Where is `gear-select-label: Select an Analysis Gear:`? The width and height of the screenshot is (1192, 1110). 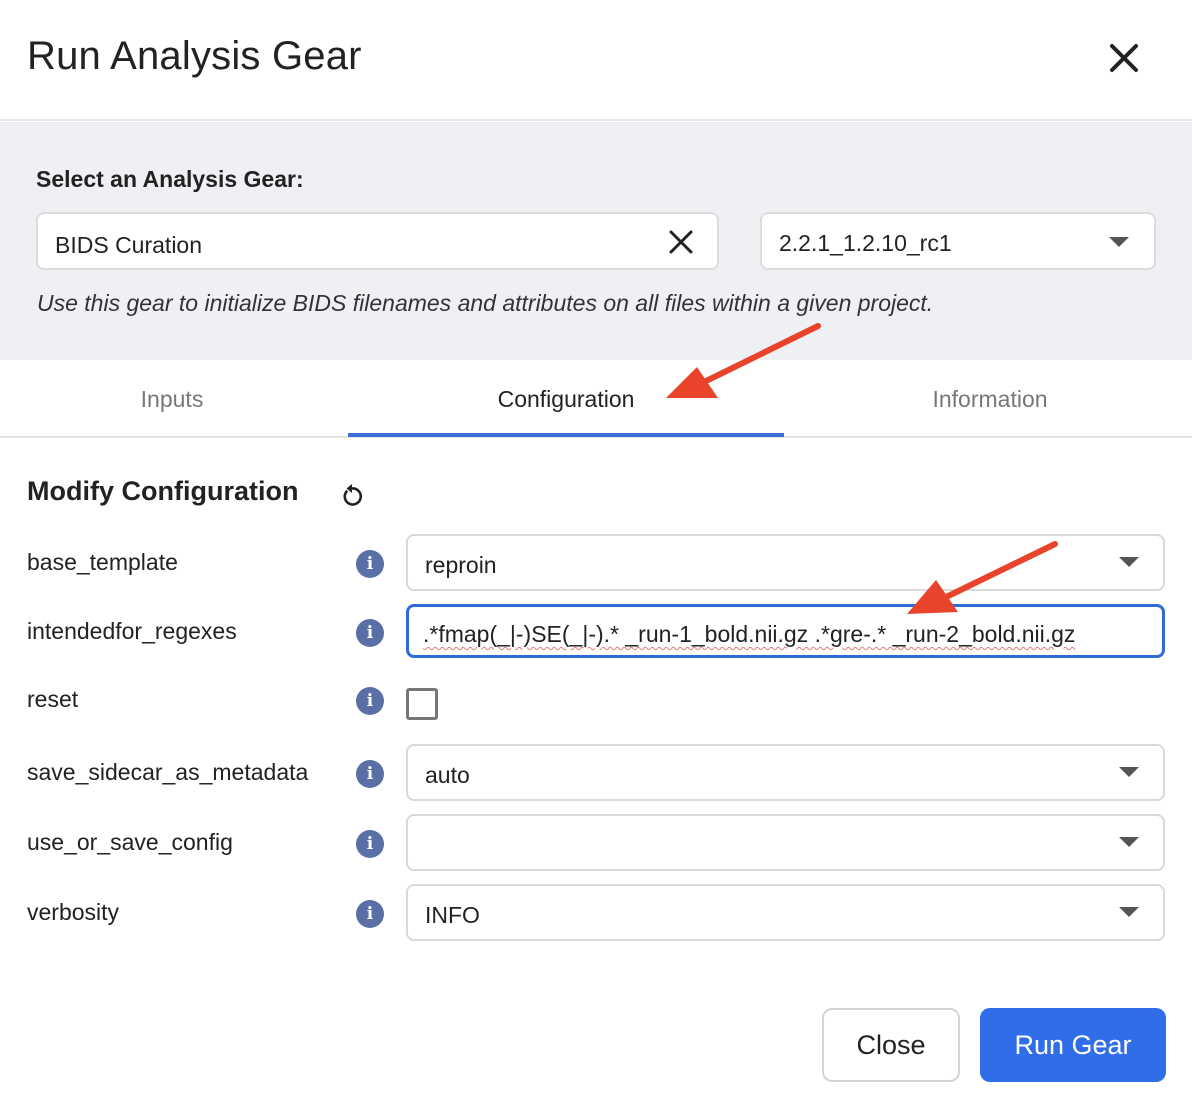
gear-select-label: Select an Analysis Gear: is located at coordinates (170, 179).